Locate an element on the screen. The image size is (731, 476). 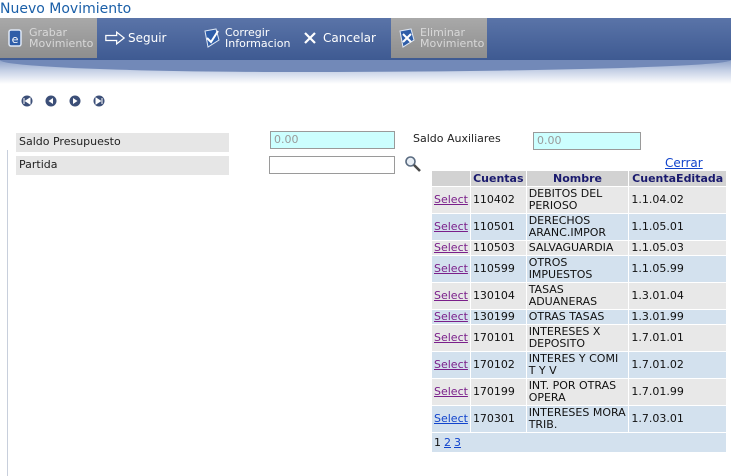
nombre-cell: DEBITOS DEL PERIOSO is located at coordinates (577, 200).